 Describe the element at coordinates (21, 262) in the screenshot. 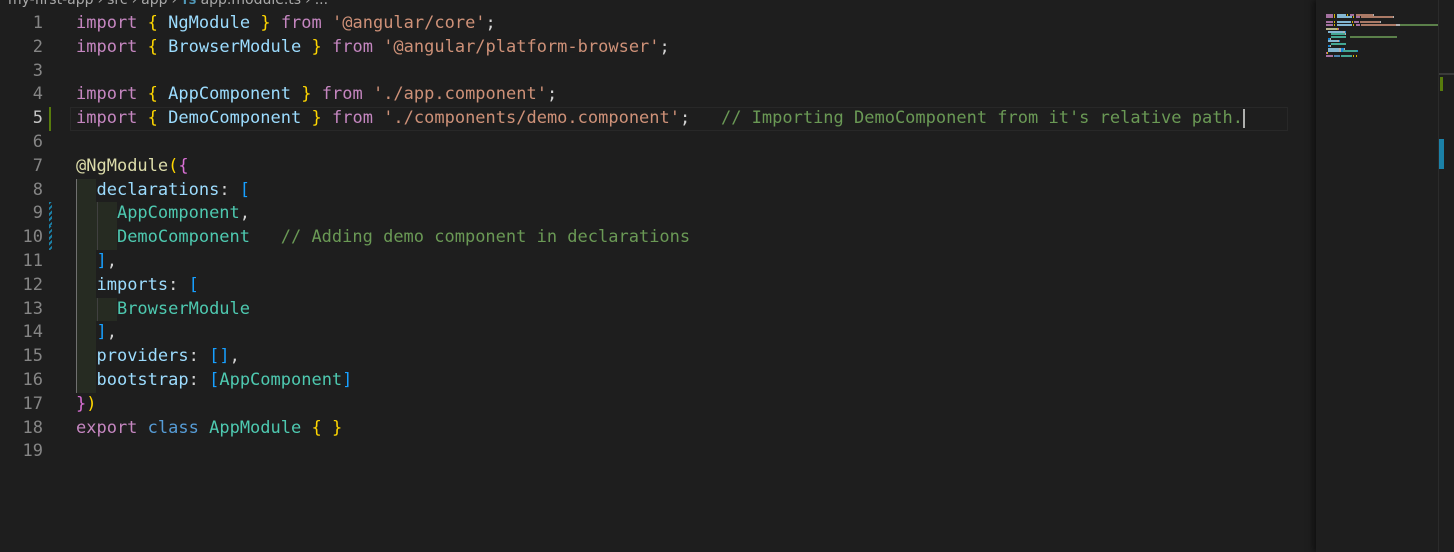

I see `line-number: 11` at that location.